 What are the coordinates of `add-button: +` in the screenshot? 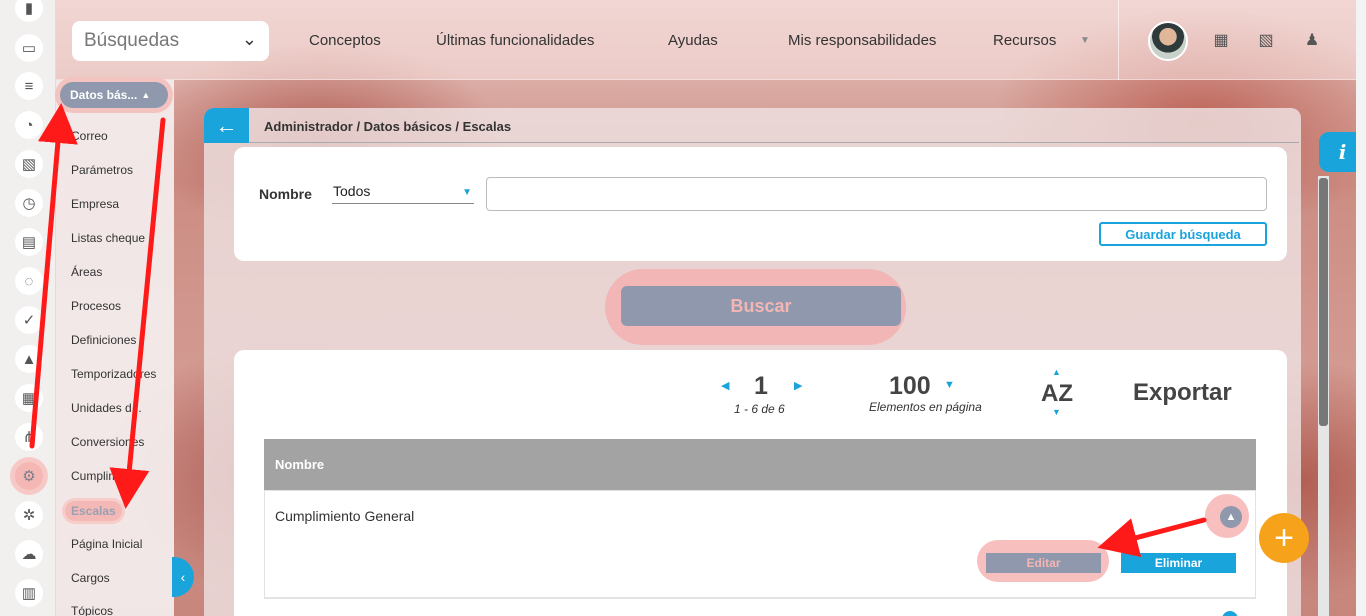 It's located at (1284, 538).